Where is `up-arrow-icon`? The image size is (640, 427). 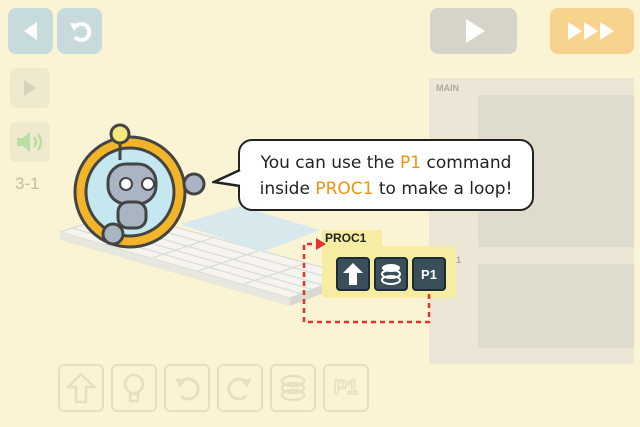 up-arrow-icon is located at coordinates (81, 388).